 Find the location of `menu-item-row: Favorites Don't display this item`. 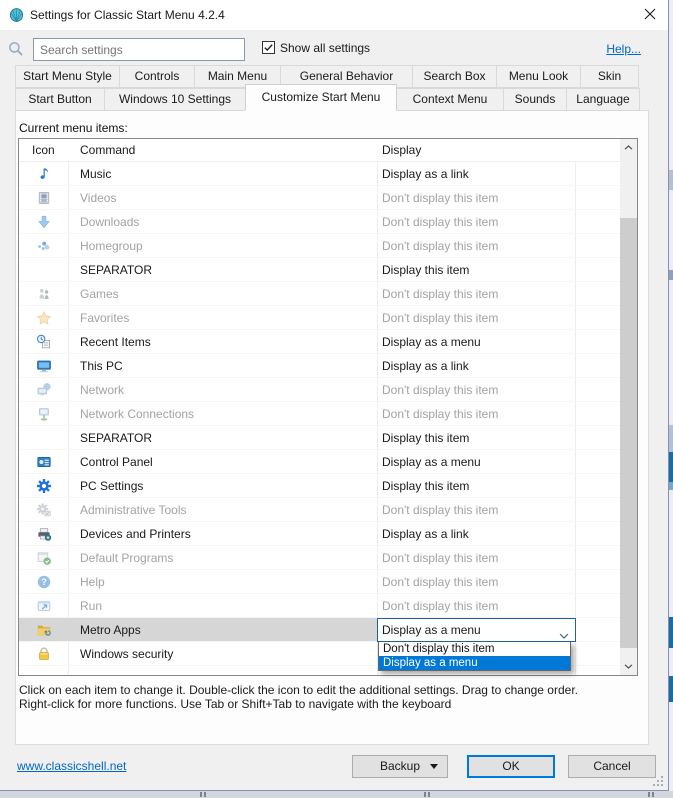

menu-item-row: Favorites Don't display this item is located at coordinates (319, 318).